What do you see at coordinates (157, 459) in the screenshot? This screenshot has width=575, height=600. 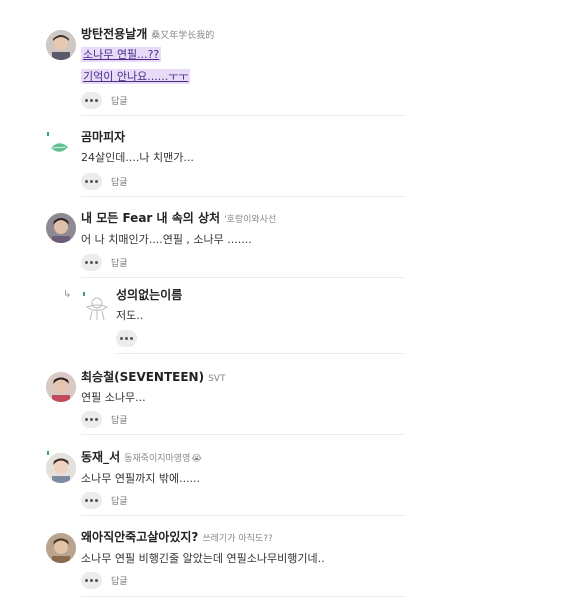 I see `comment-subtitle: 동재죽이지마영영` at bounding box center [157, 459].